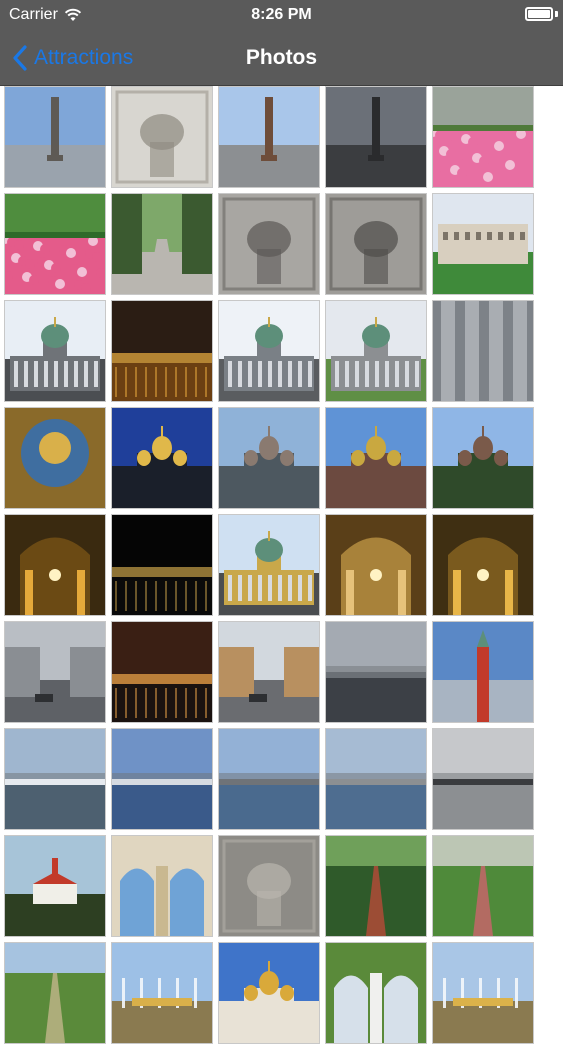  I want to click on photo-thumbnail-gilded-hall, so click(483, 565).